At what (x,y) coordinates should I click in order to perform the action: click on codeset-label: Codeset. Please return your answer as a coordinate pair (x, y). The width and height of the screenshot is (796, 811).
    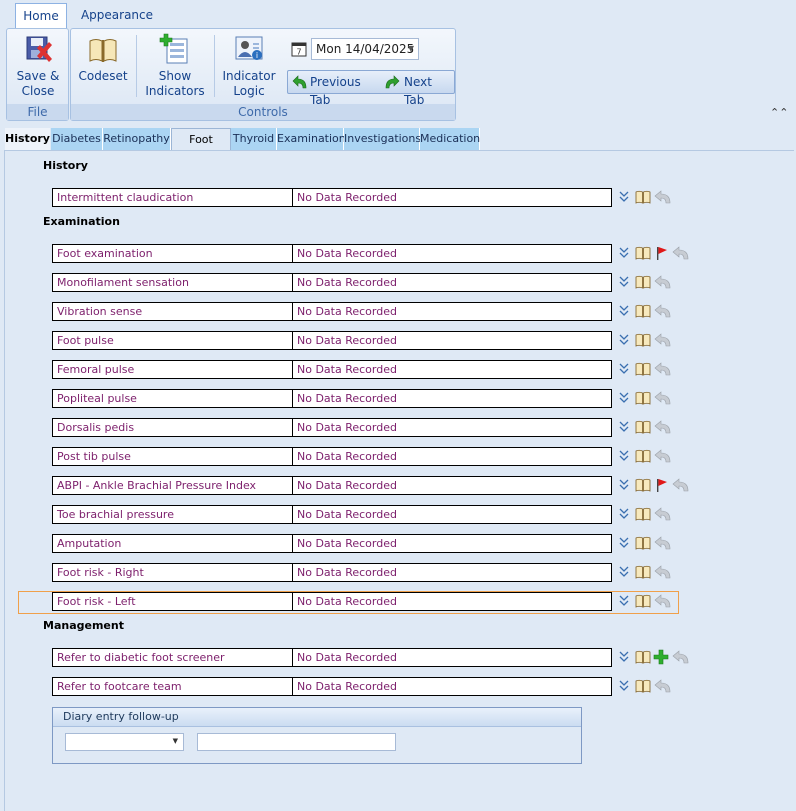
    Looking at the image, I should click on (103, 76).